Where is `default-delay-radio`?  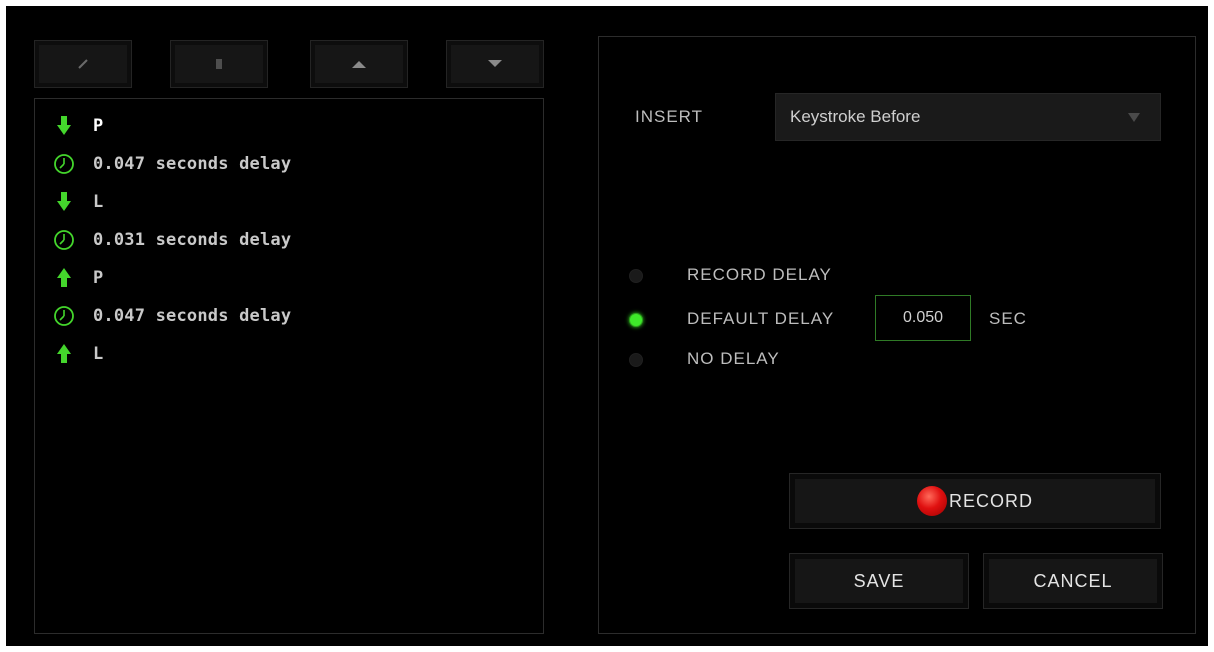 default-delay-radio is located at coordinates (636, 320).